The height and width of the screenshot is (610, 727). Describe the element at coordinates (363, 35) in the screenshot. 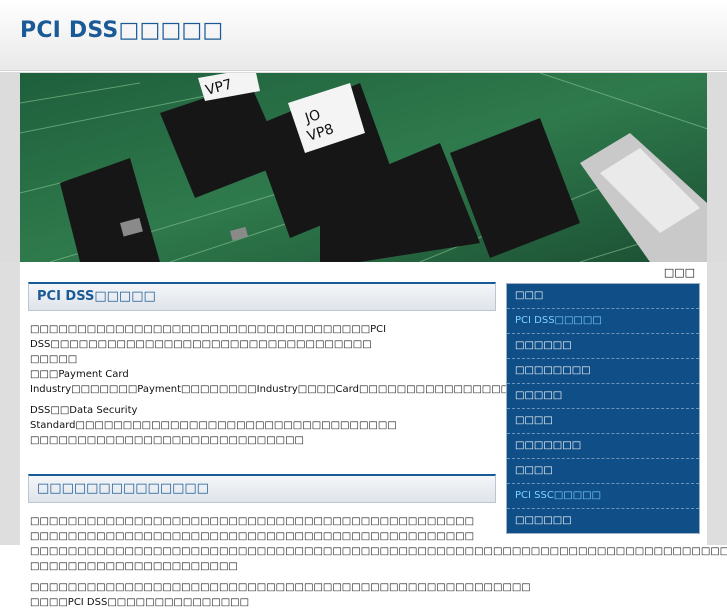

I see `site-header: PCI DSS□□□□□` at that location.